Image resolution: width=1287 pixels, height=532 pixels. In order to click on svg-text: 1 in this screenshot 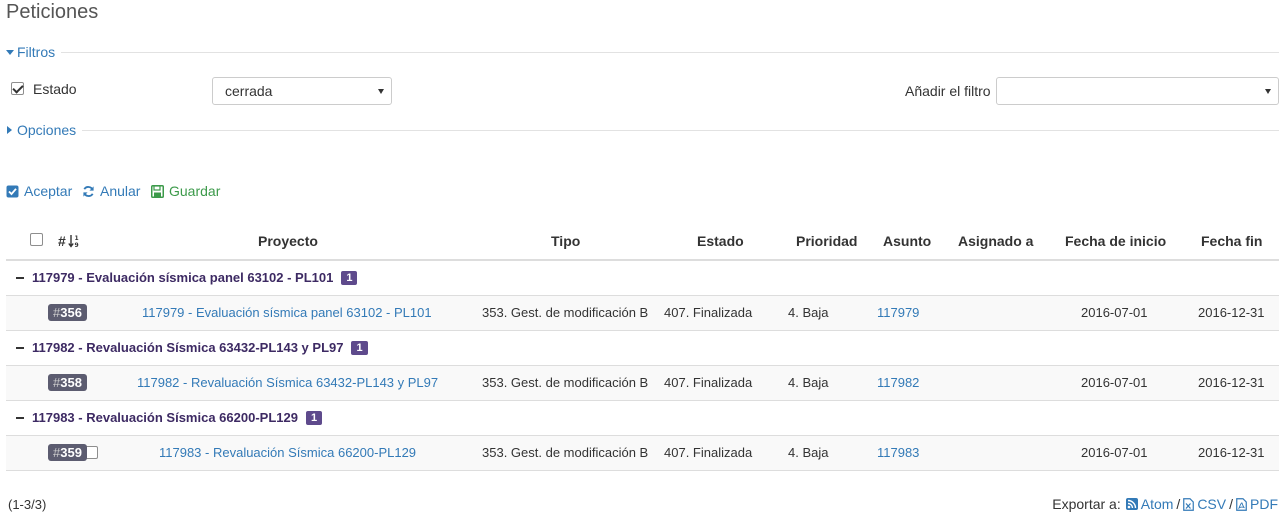, I will do `click(76, 238)`.